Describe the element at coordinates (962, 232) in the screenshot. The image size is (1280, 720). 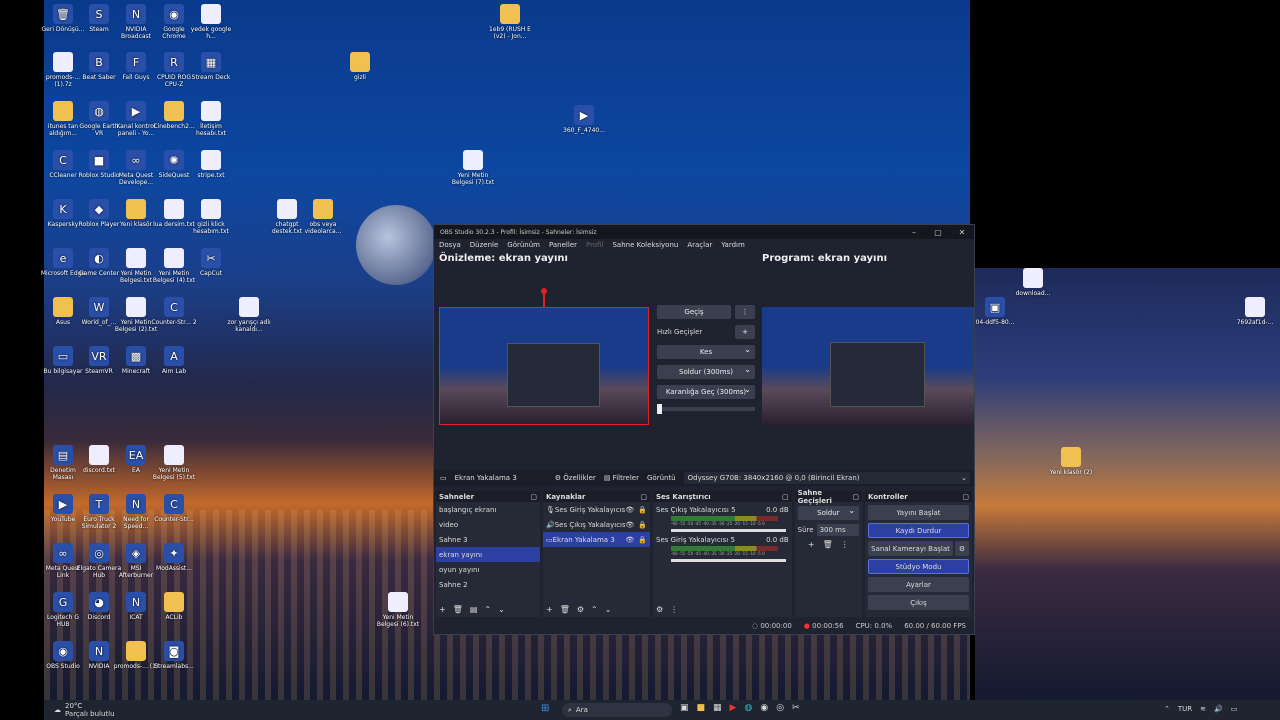
I see `close-icon: ✕` at that location.